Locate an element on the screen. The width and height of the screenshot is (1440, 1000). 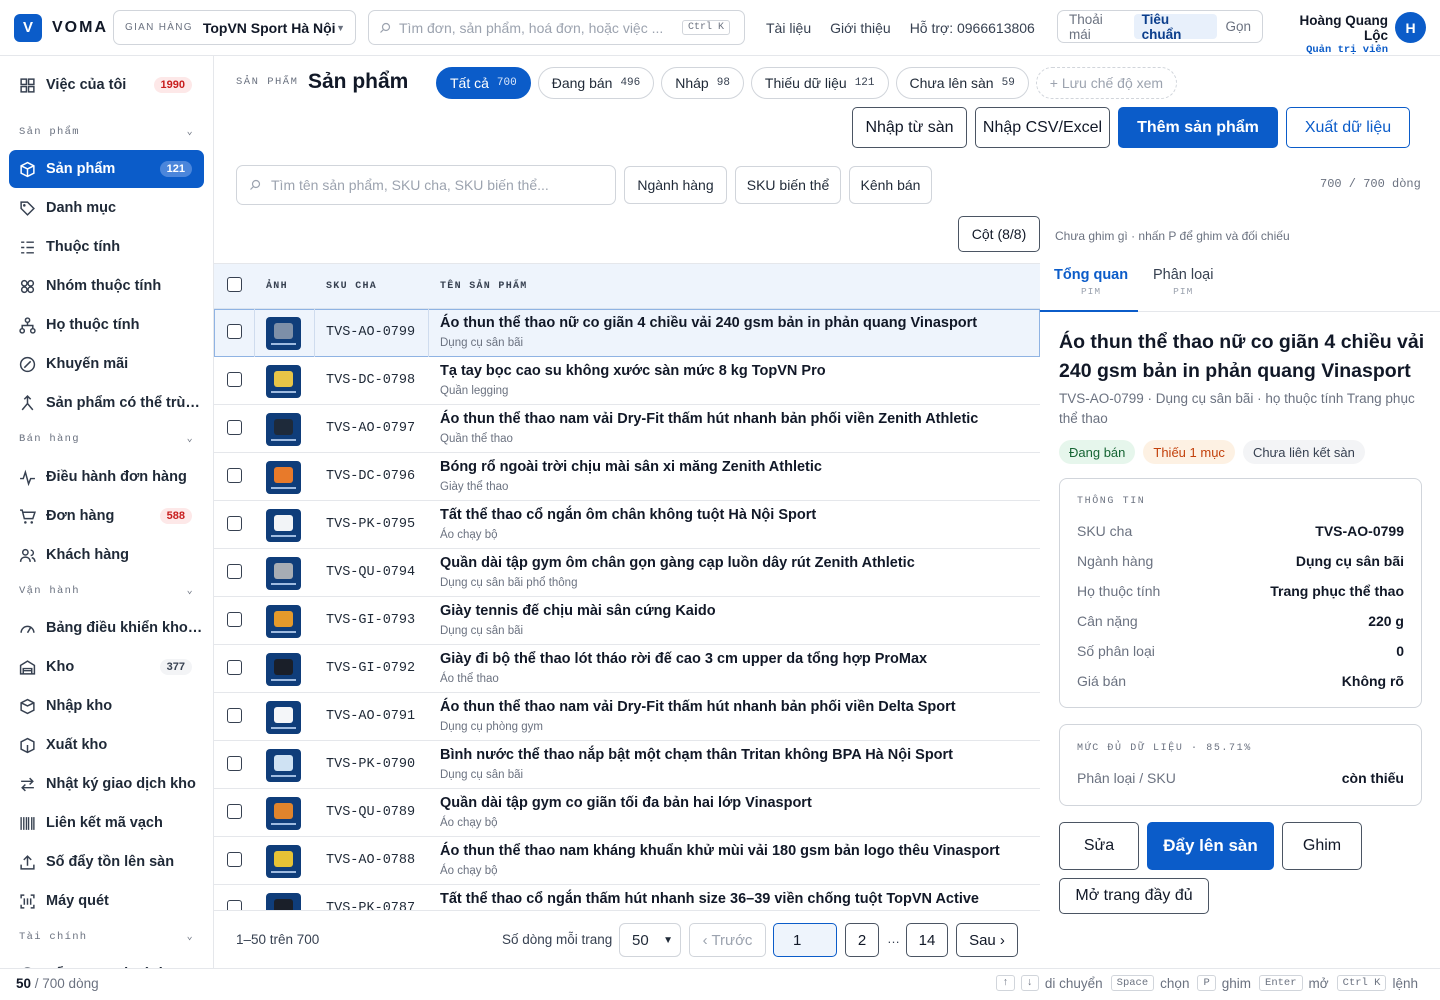
docs-link: Tài liệu is located at coordinates (788, 28).